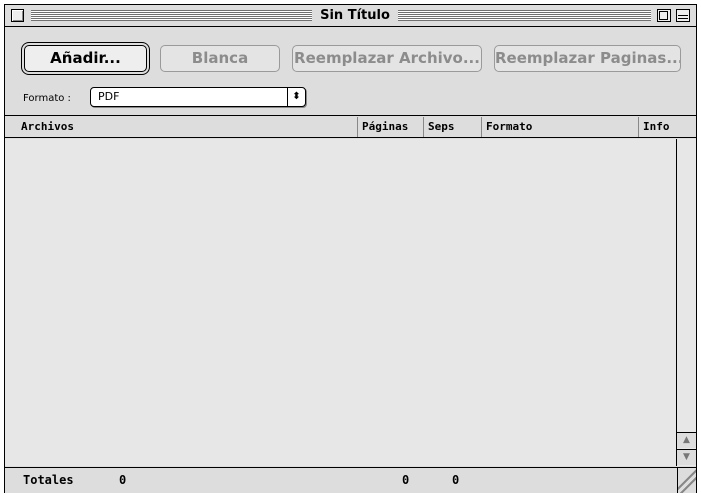  What do you see at coordinates (686, 302) in the screenshot?
I see `vertical-scrollbar: ▲ ▼` at bounding box center [686, 302].